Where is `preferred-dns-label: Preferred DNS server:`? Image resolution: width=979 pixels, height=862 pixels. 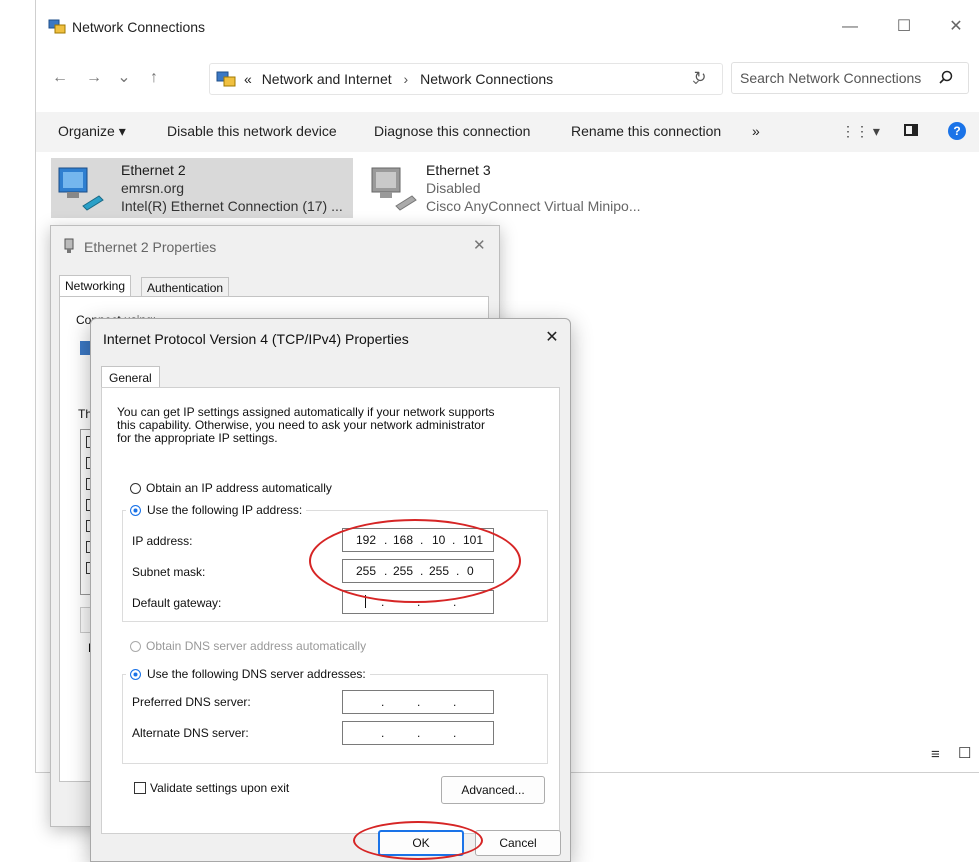 preferred-dns-label: Preferred DNS server: is located at coordinates (191, 702).